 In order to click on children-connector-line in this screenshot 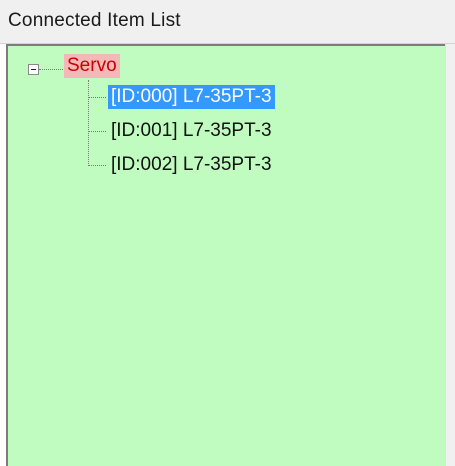, I will do `click(88, 123)`.